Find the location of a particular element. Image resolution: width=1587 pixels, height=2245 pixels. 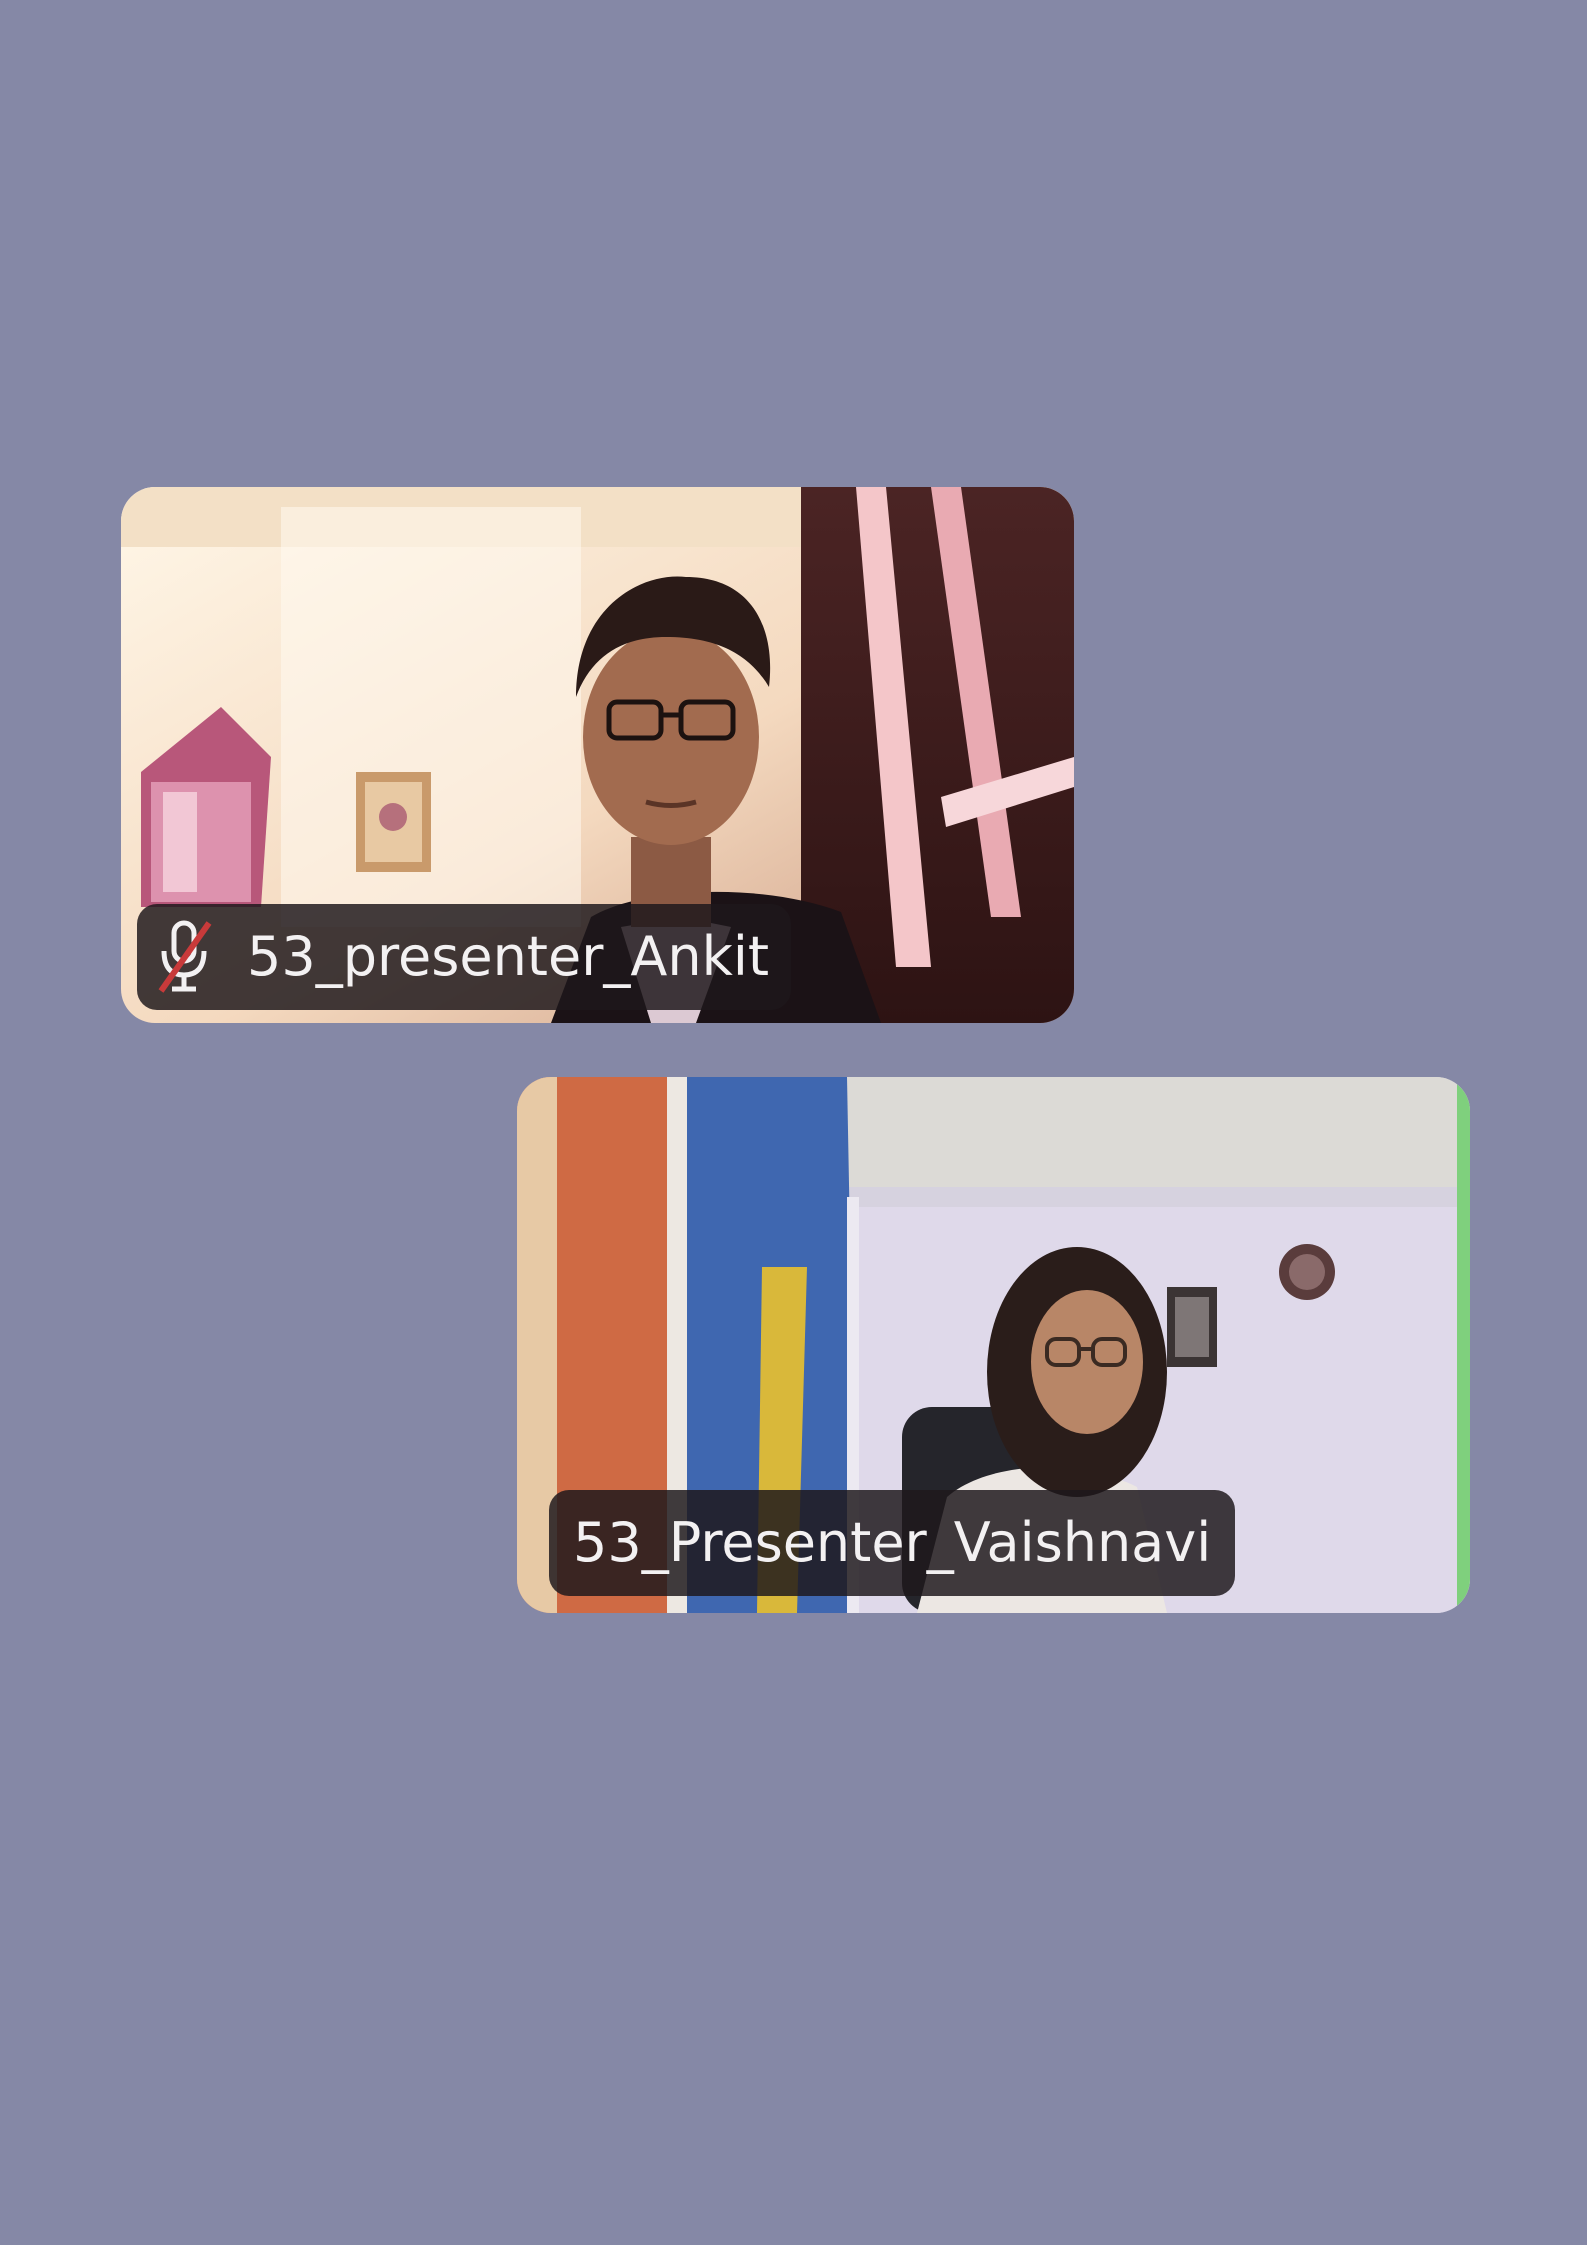

participant-name-tag: 53_presenter_Ankit is located at coordinates (464, 957).